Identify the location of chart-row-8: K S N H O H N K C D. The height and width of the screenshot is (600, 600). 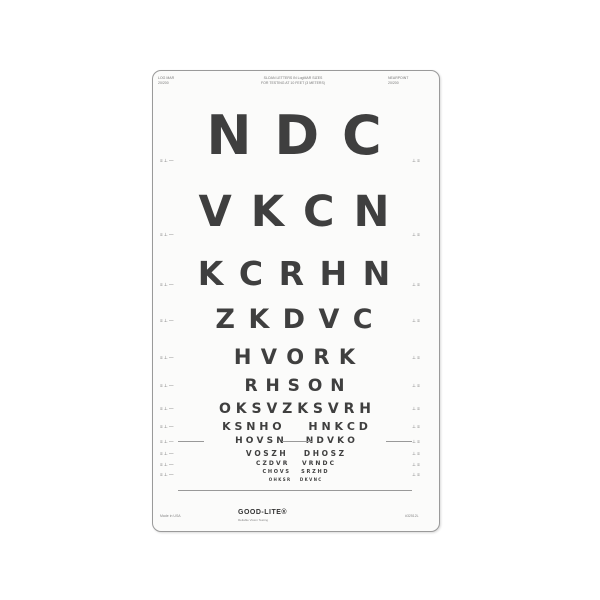
(295, 426).